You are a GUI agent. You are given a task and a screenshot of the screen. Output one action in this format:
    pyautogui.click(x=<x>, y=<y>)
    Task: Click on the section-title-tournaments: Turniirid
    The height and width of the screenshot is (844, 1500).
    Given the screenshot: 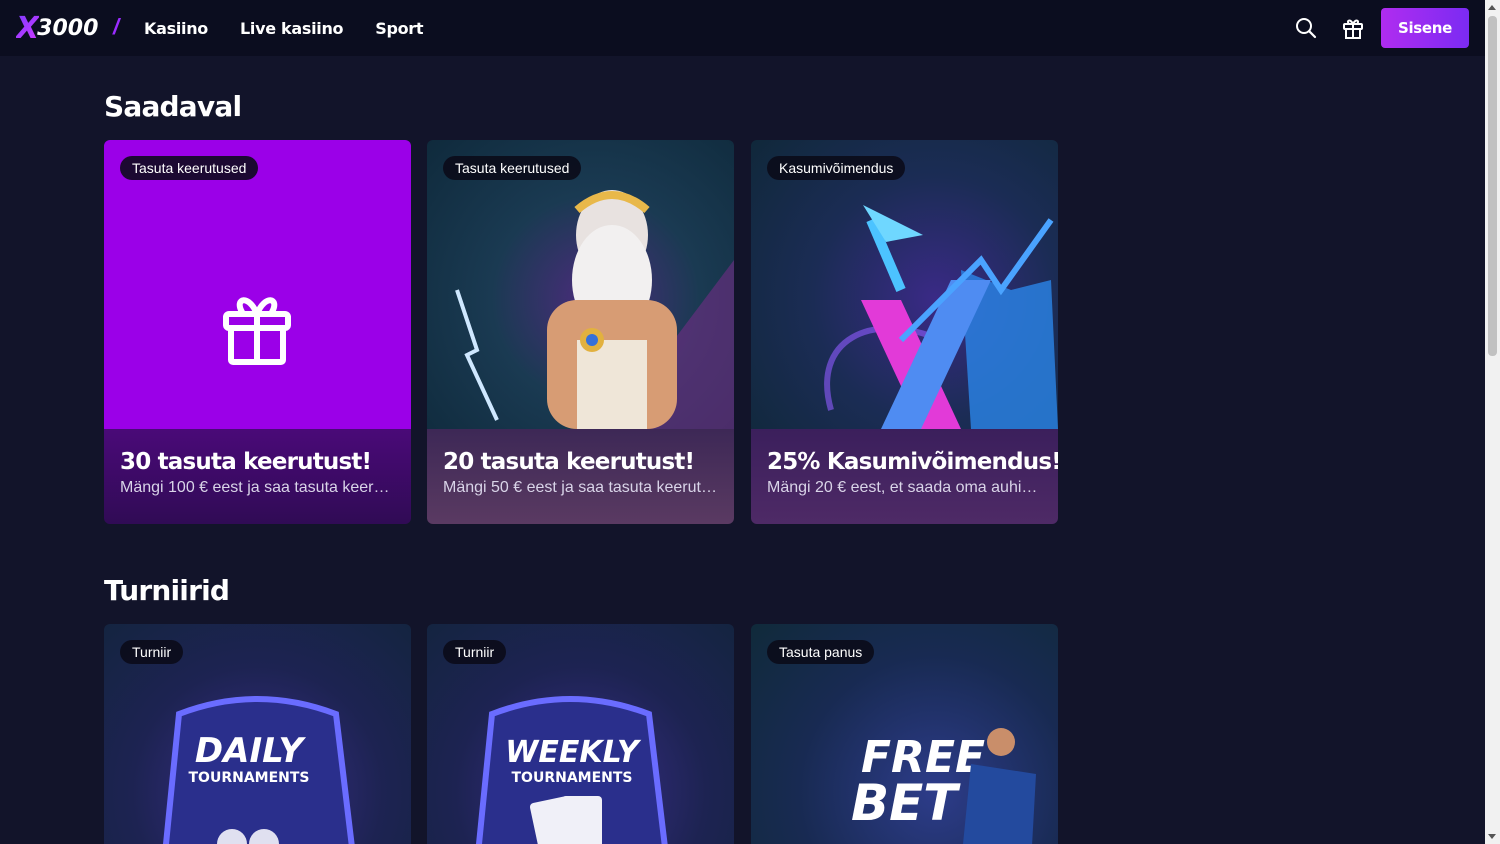 What is the action you would take?
    pyautogui.click(x=167, y=590)
    